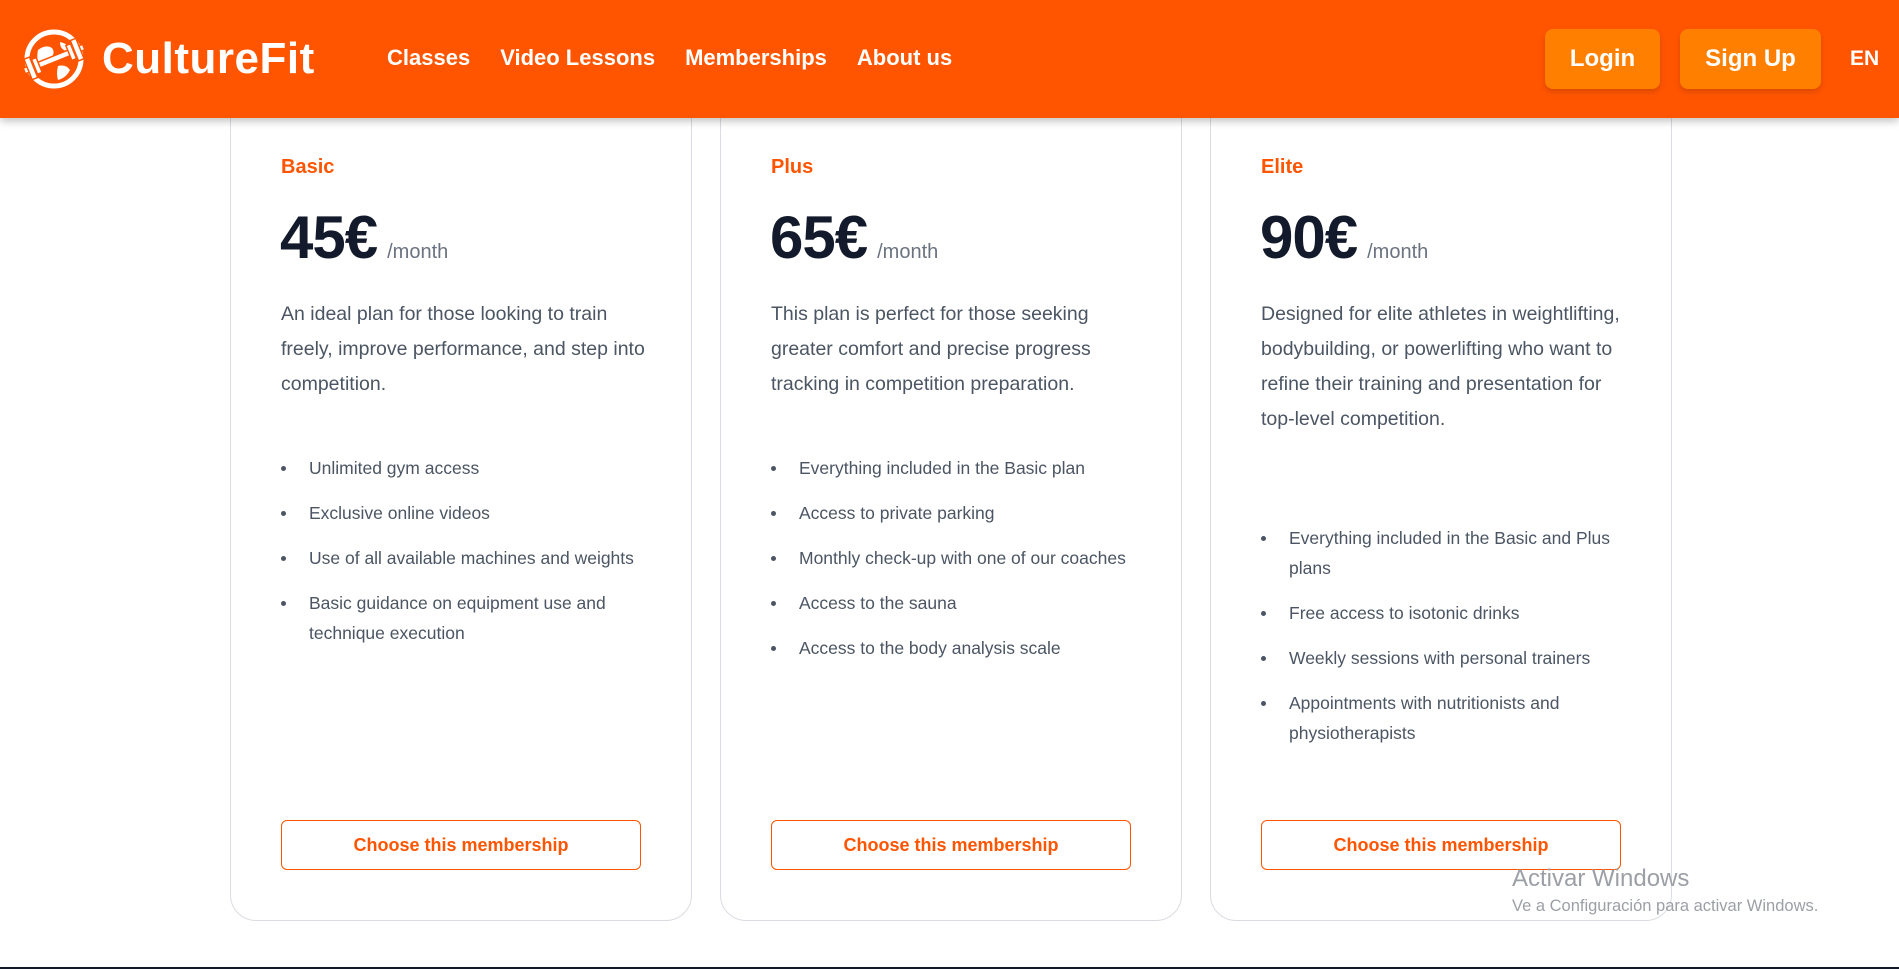 The height and width of the screenshot is (969, 1899). I want to click on feature-text: Access to private parking, so click(897, 513).